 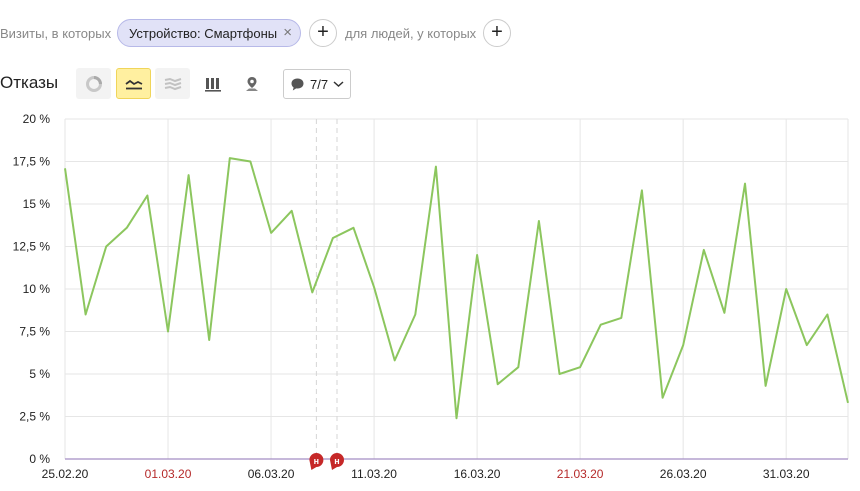 I want to click on line-chart-button, so click(x=133, y=83).